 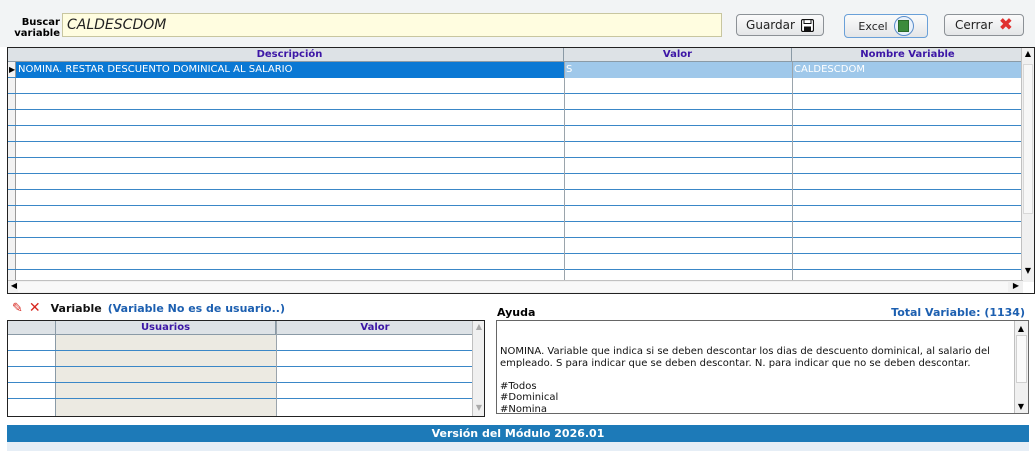 I want to click on total-variable-count: Total Variable: (1134), so click(x=958, y=312).